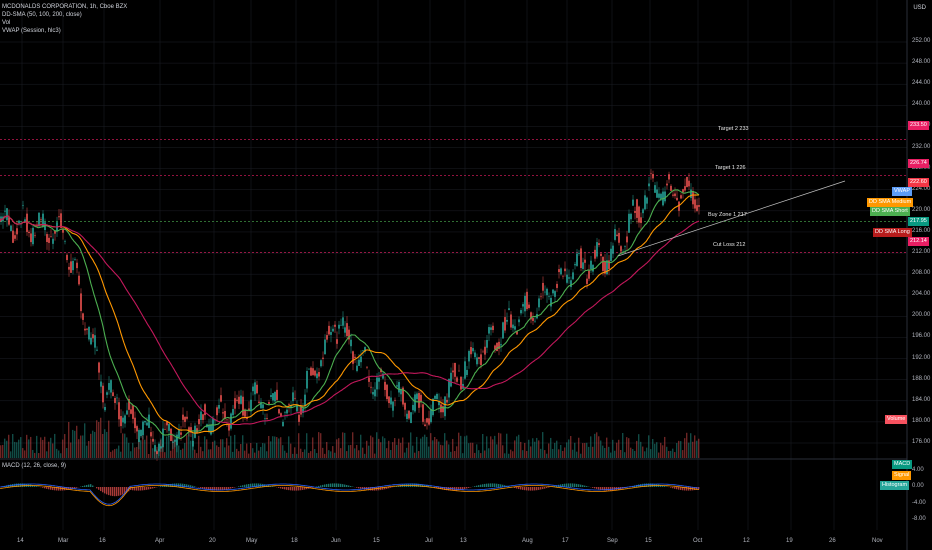 Image resolution: width=932 pixels, height=550 pixels. I want to click on price-tag: 222.60, so click(918, 182).